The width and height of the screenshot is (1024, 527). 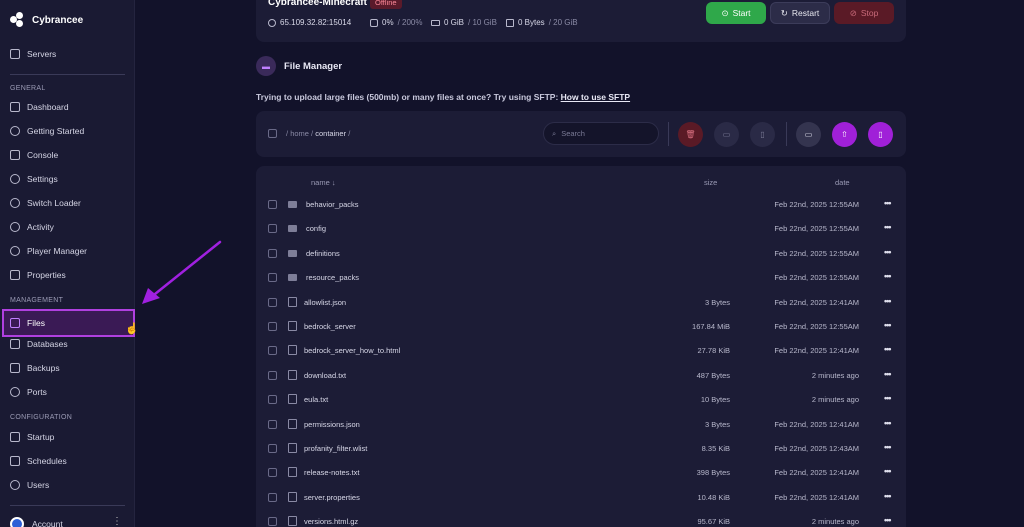 What do you see at coordinates (67, 179) in the screenshot?
I see `sidebar-item-settings: Settings` at bounding box center [67, 179].